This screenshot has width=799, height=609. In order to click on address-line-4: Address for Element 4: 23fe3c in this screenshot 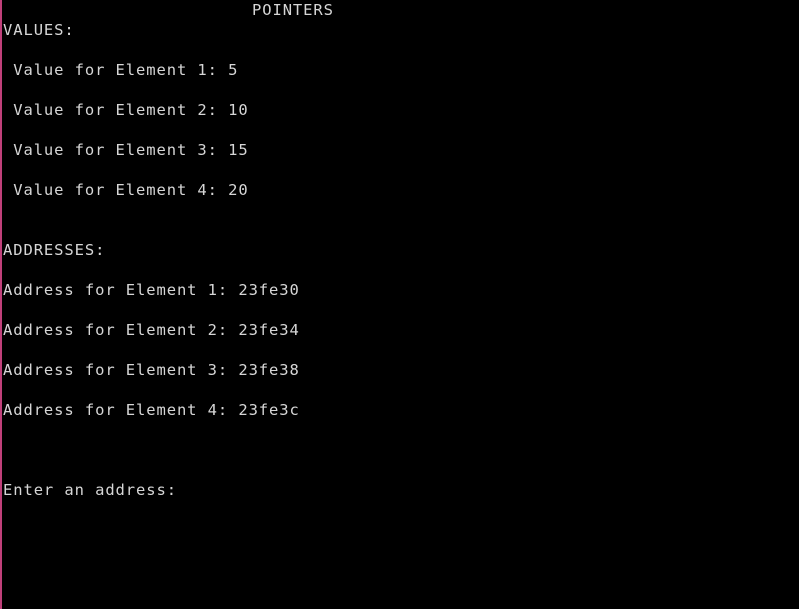, I will do `click(151, 410)`.